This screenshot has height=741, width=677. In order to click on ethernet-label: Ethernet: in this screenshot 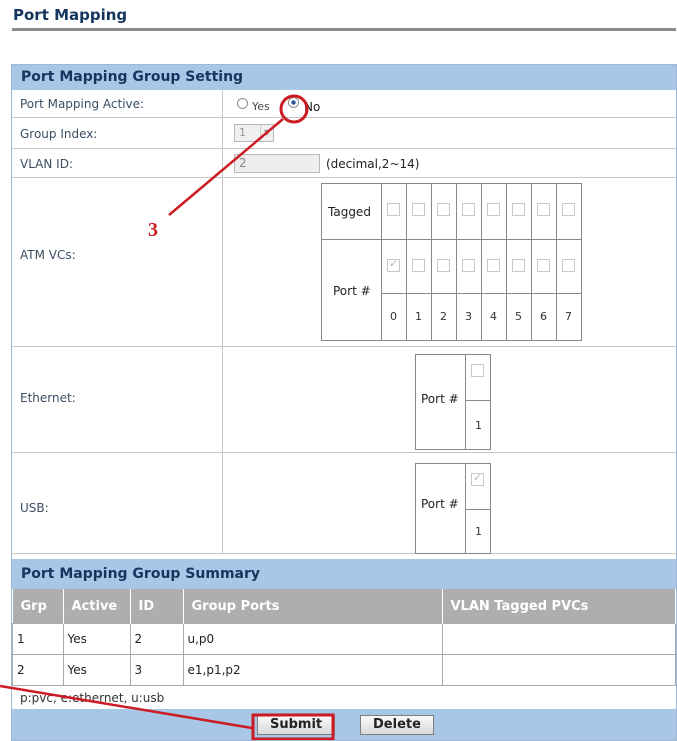, I will do `click(48, 398)`.